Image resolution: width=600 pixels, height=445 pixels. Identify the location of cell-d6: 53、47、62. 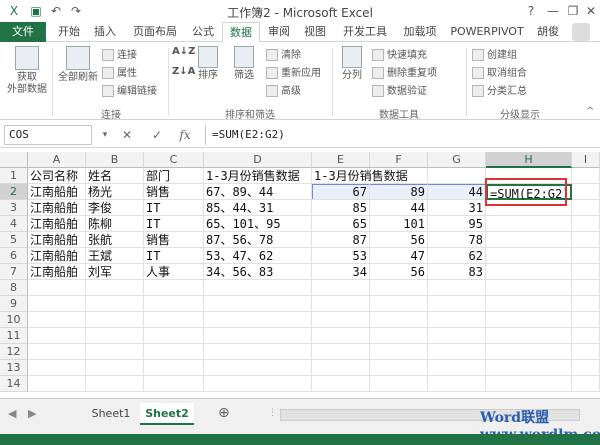
(258, 256).